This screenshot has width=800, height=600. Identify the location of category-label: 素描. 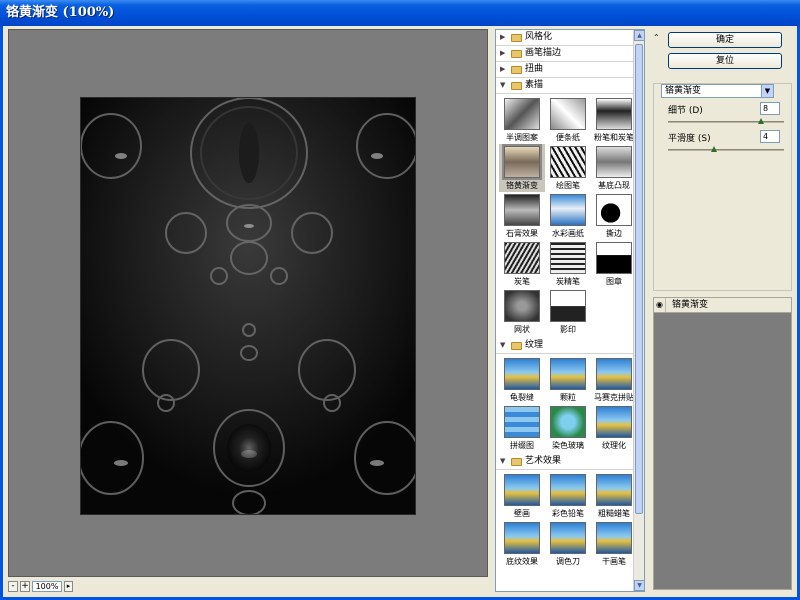
(534, 85).